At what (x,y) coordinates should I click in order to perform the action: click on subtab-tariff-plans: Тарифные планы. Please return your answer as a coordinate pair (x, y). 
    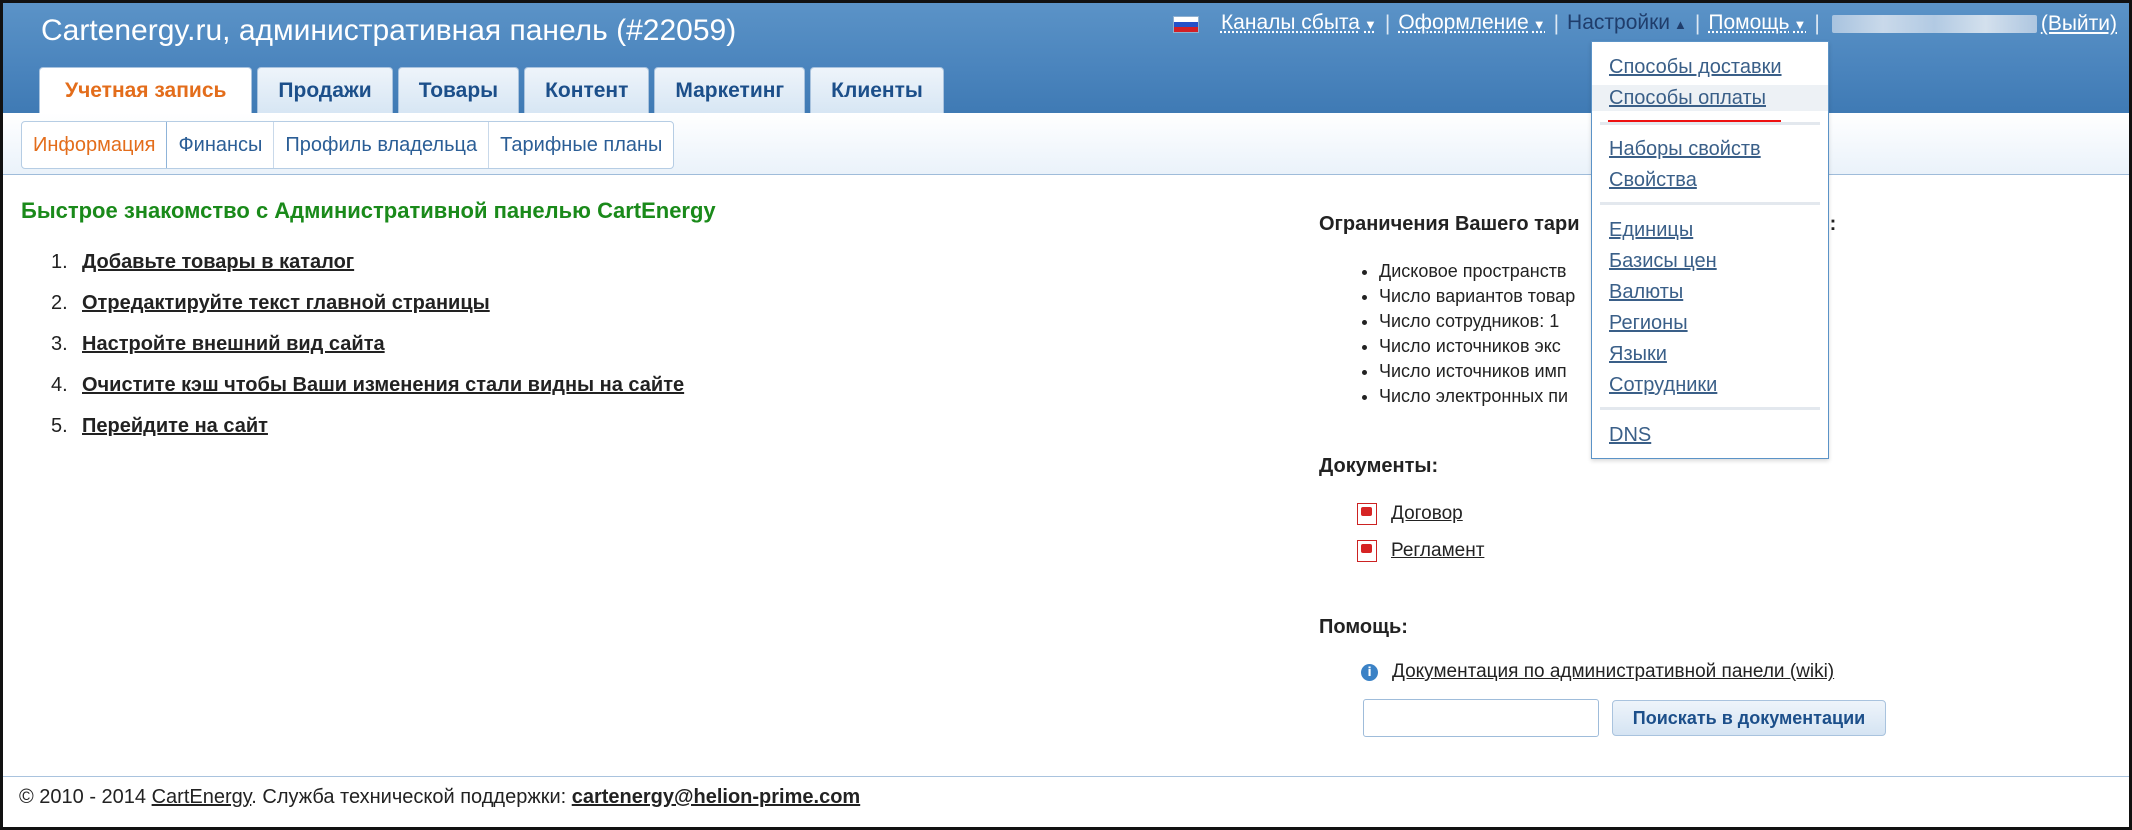
    Looking at the image, I should click on (581, 145).